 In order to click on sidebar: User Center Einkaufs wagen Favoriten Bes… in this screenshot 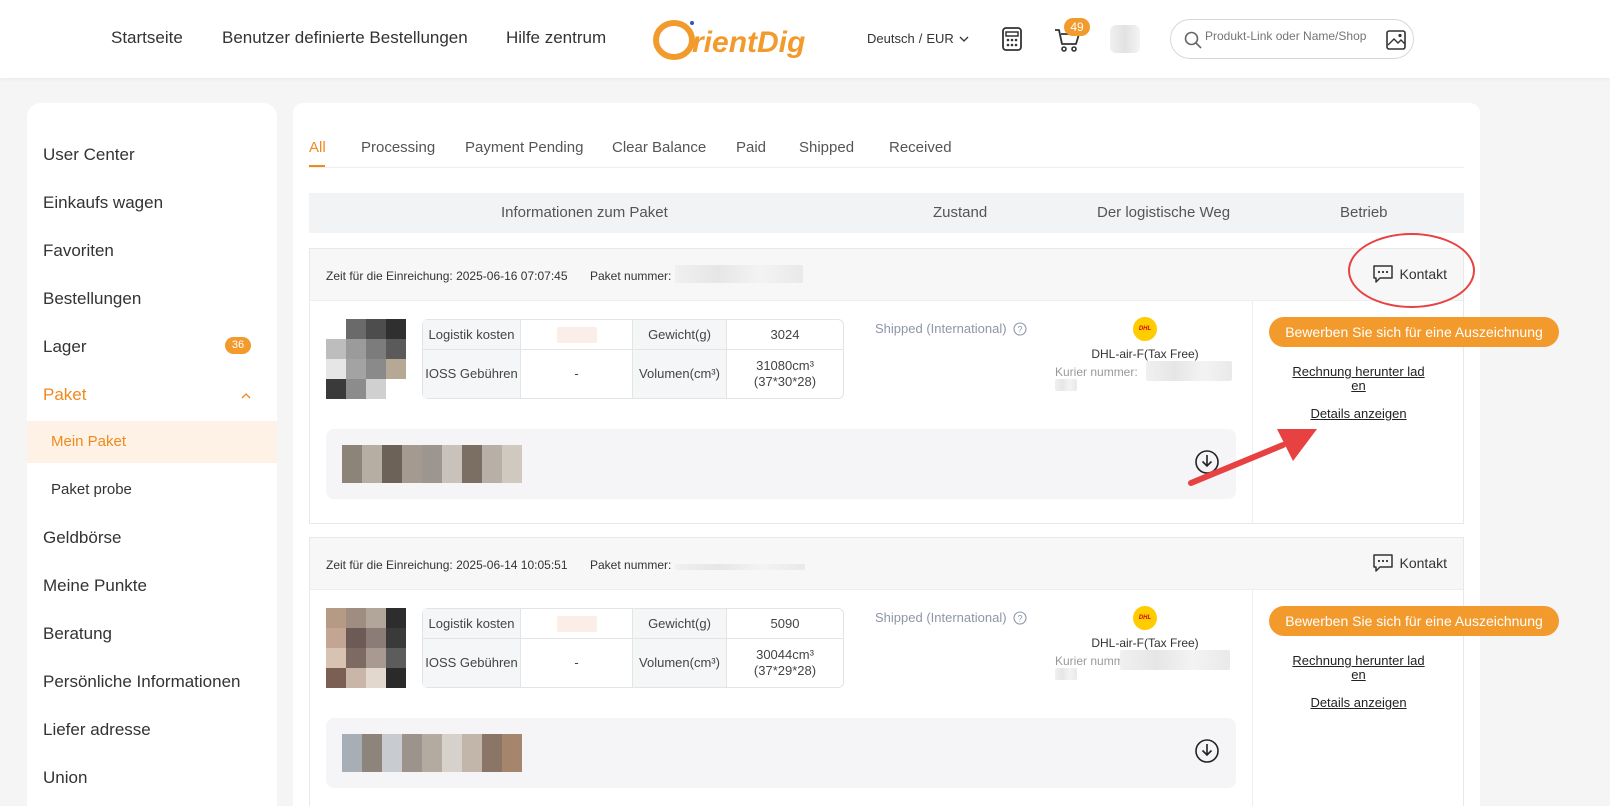, I will do `click(152, 454)`.